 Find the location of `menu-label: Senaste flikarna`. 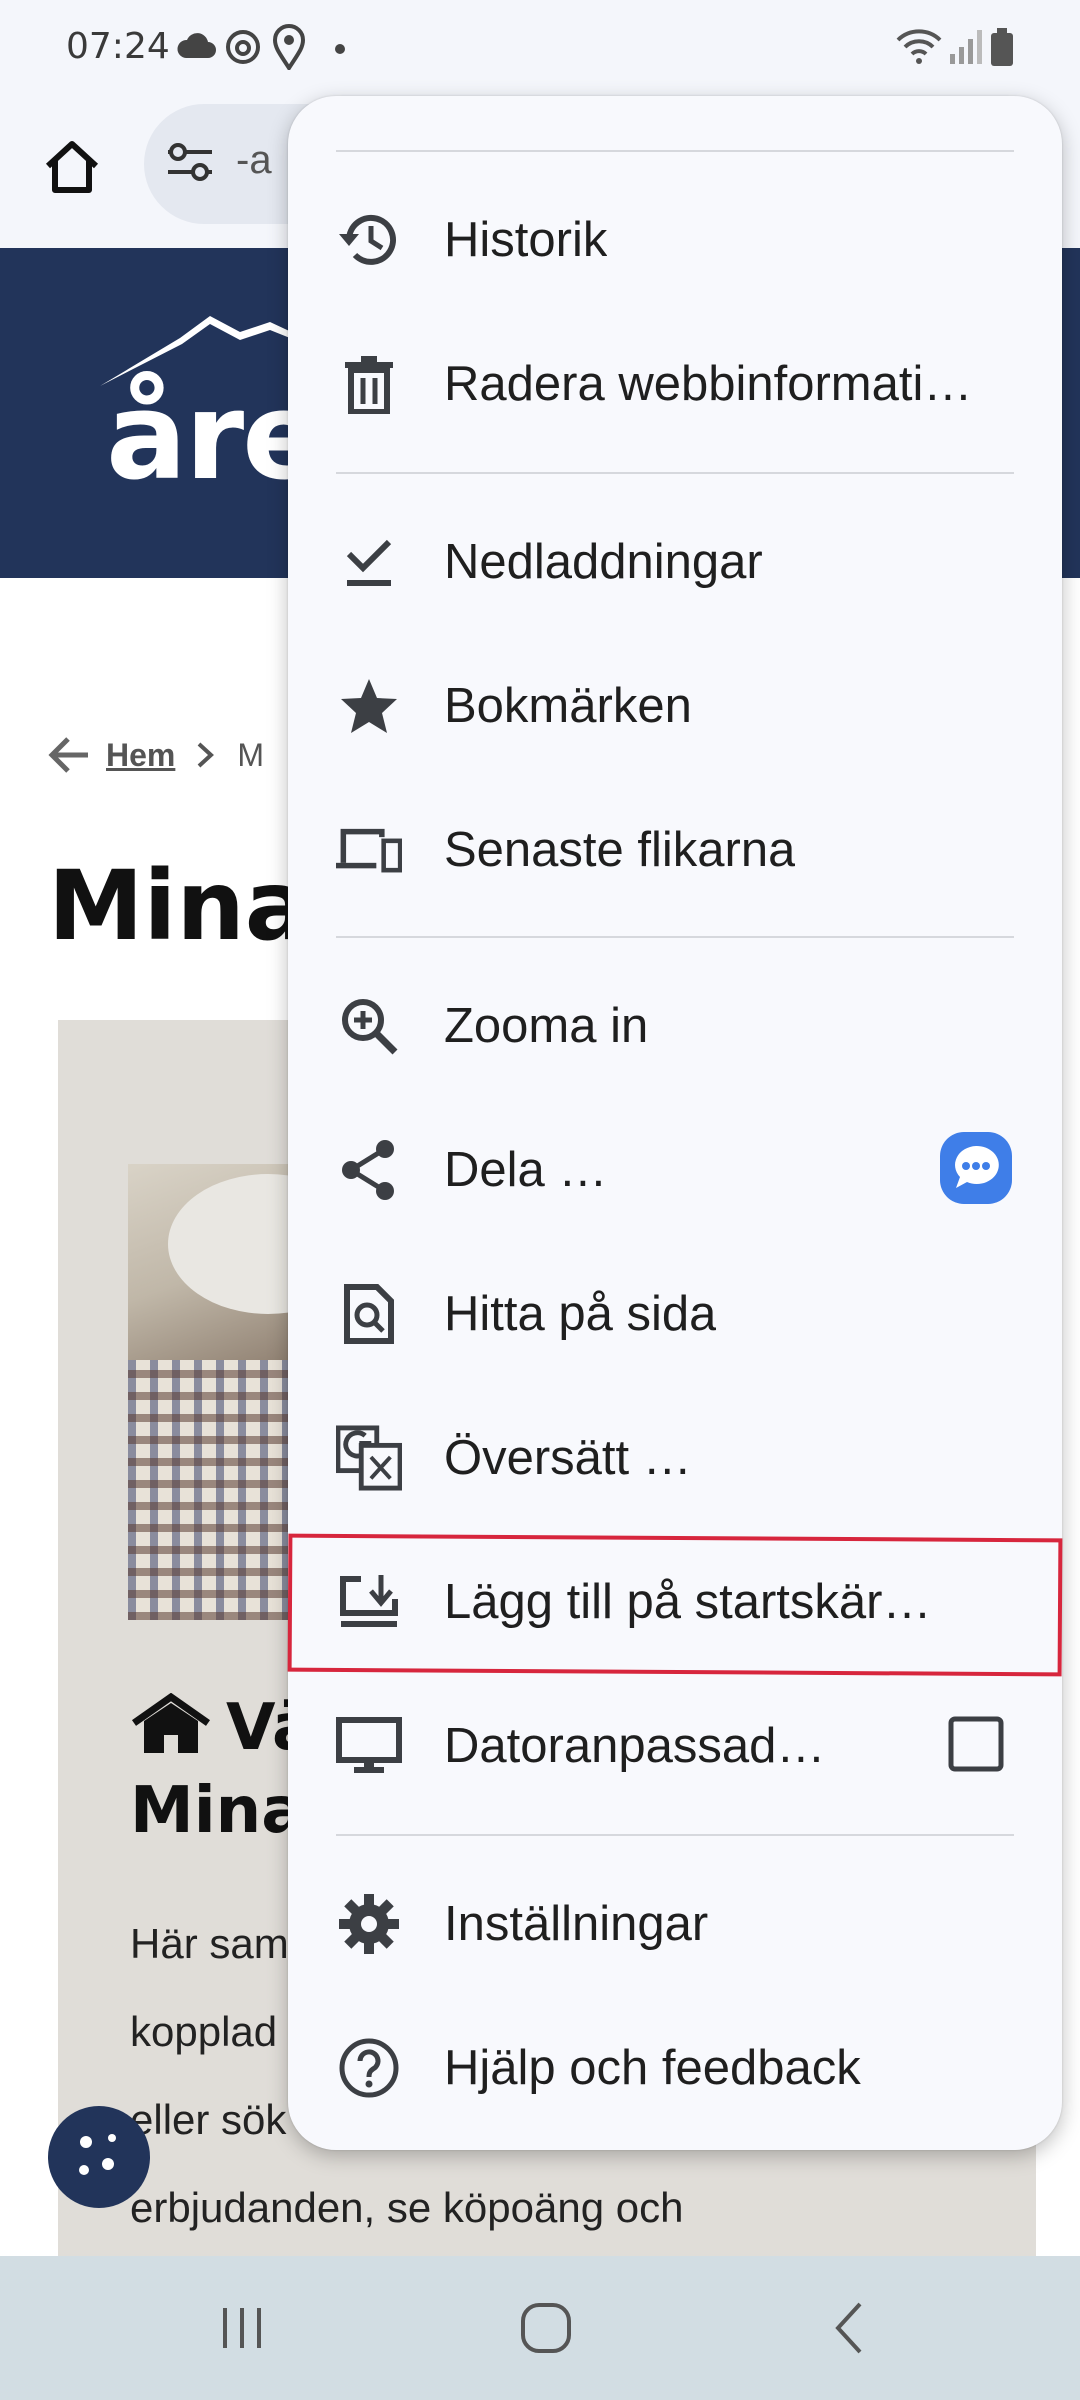

menu-label: Senaste flikarna is located at coordinates (620, 850).